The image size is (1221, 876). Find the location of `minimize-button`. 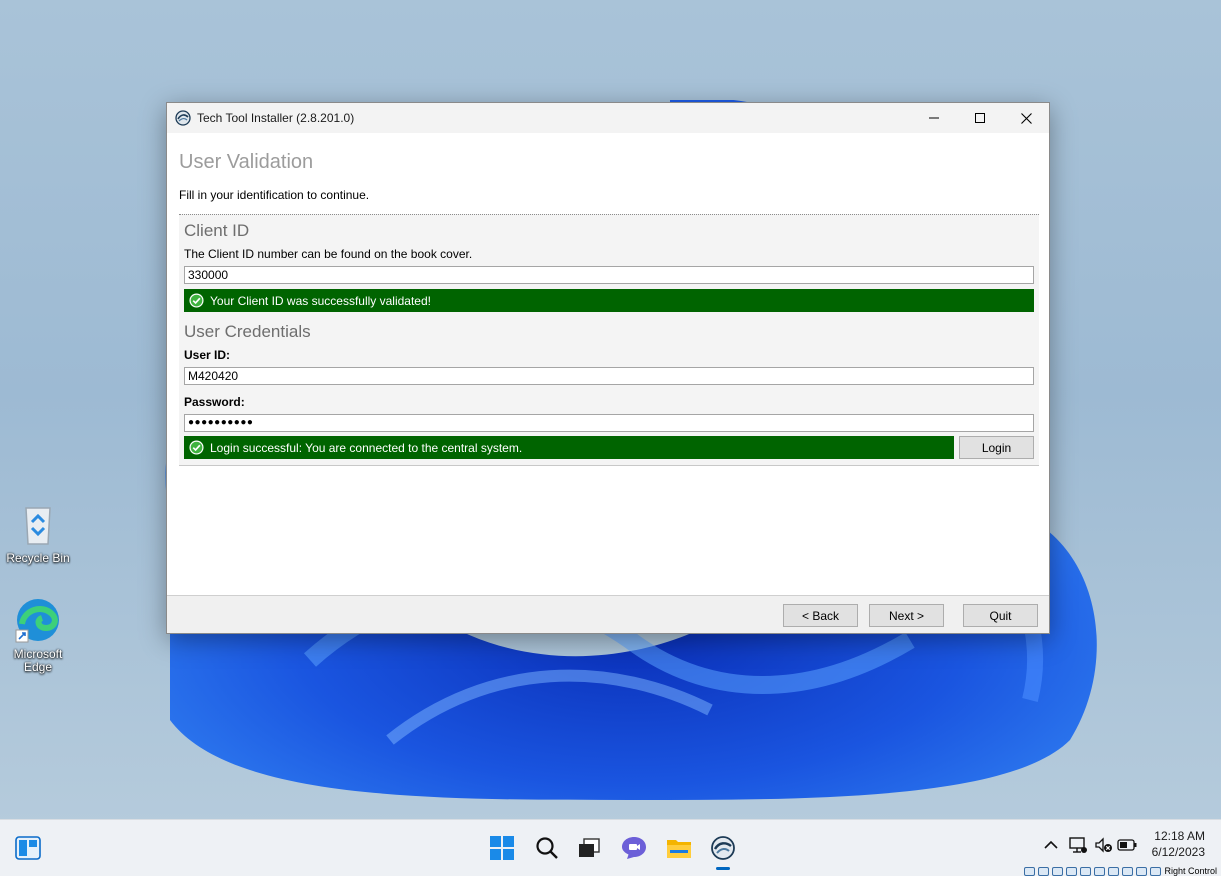

minimize-button is located at coordinates (934, 118).